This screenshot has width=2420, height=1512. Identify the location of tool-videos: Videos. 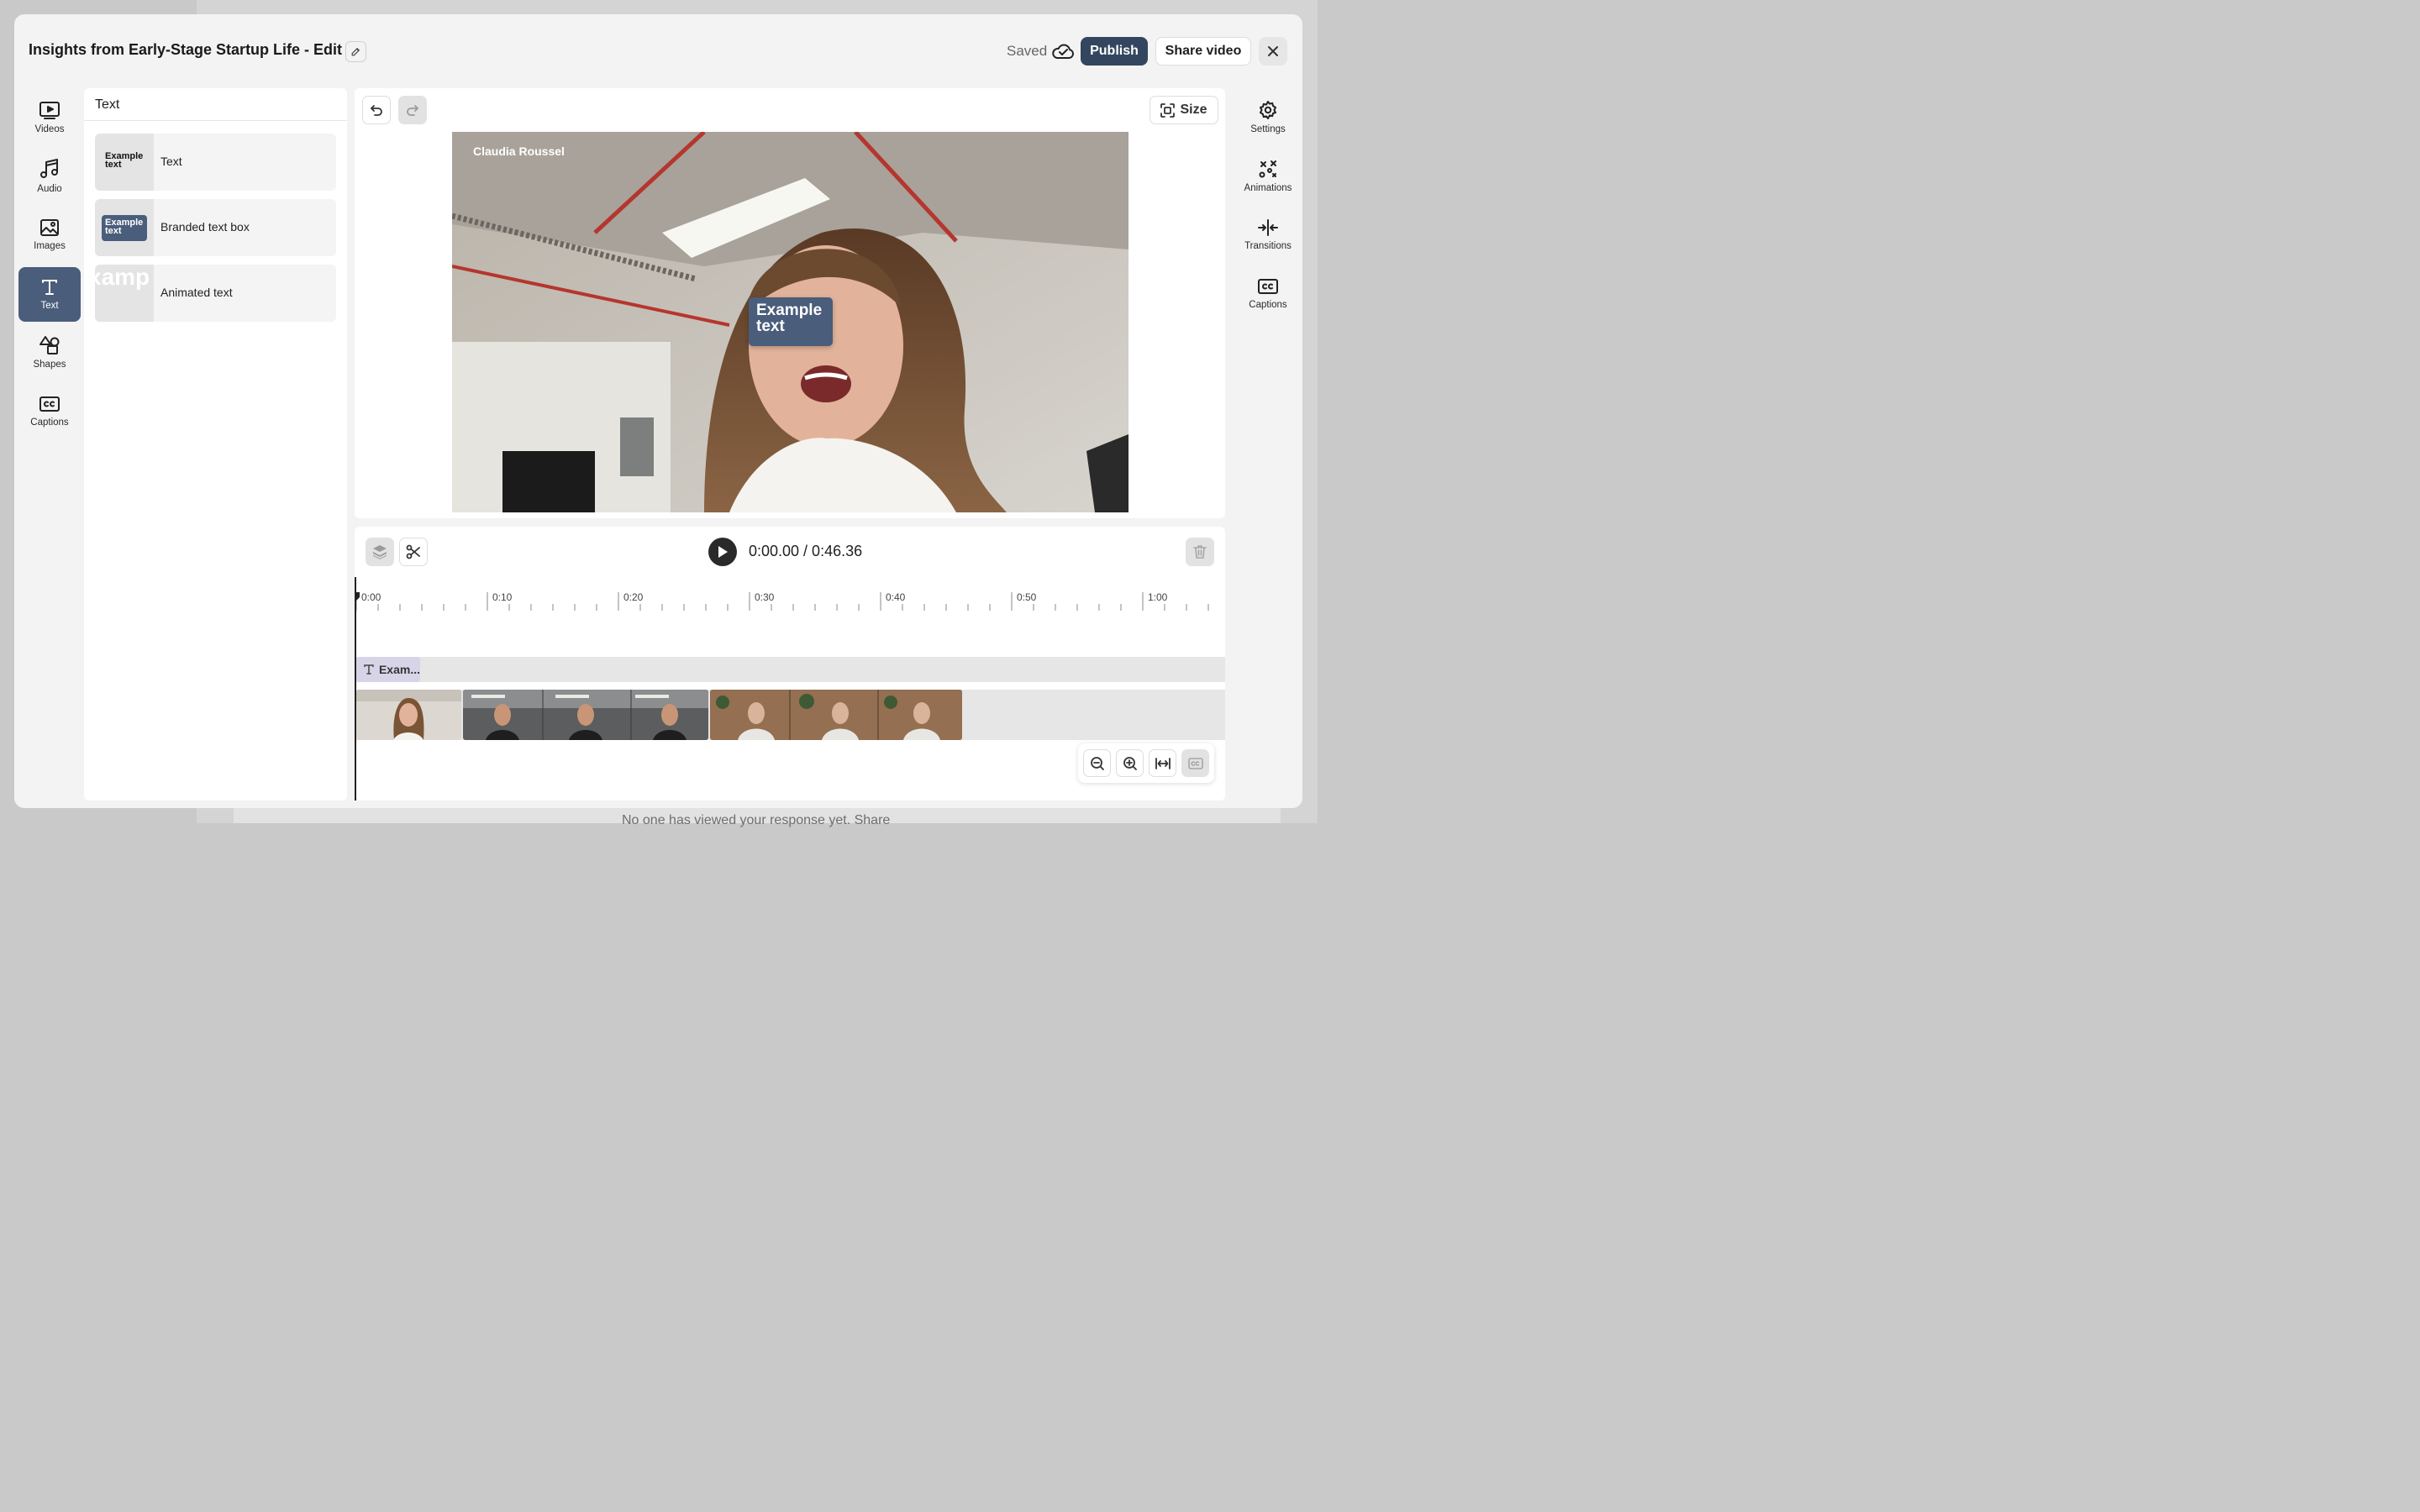
(50, 117).